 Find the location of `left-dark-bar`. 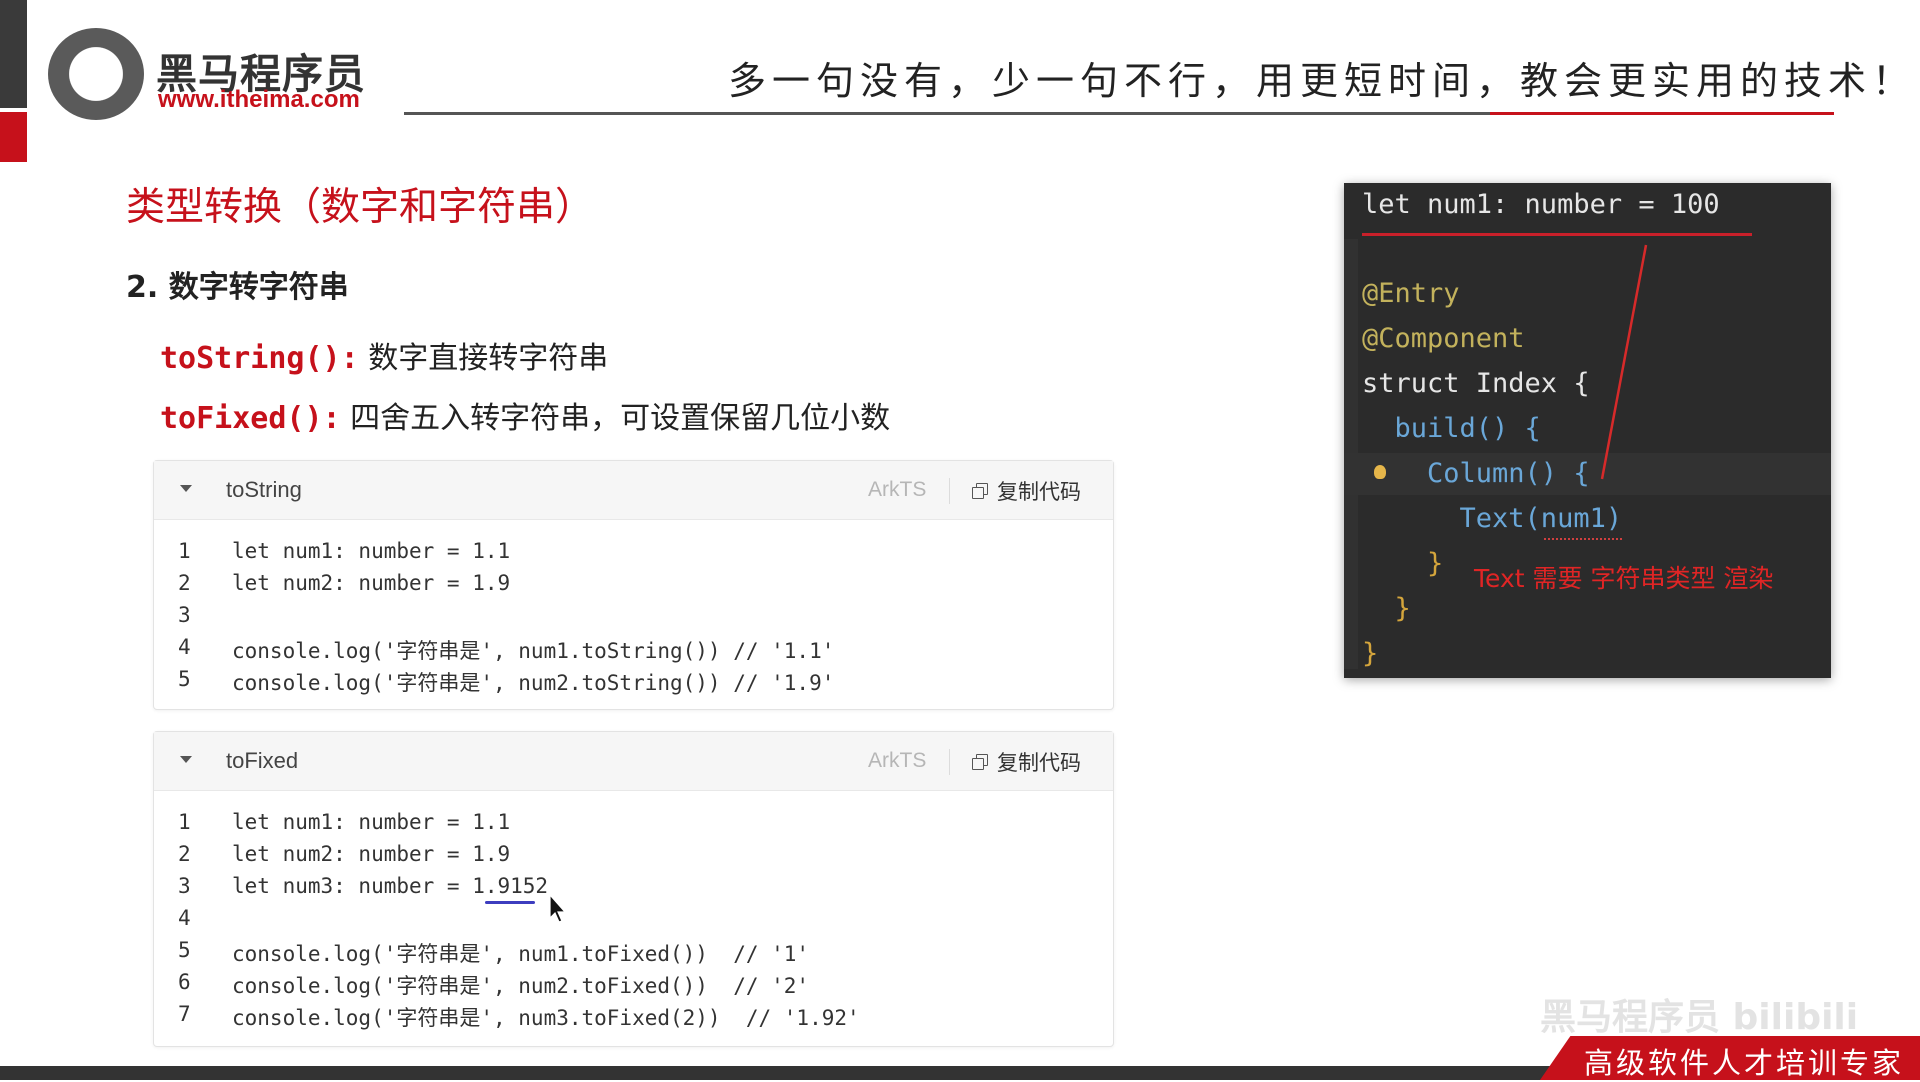

left-dark-bar is located at coordinates (13, 54).